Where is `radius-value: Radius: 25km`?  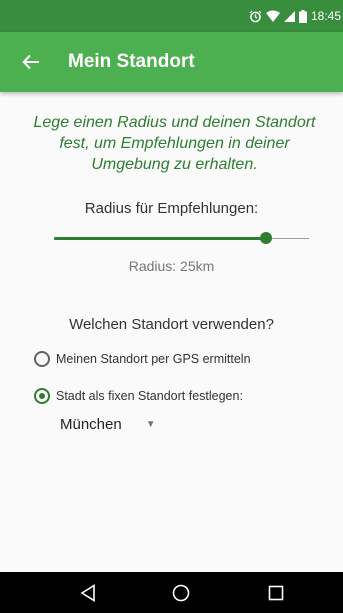
radius-value: Radius: 25km is located at coordinates (171, 266).